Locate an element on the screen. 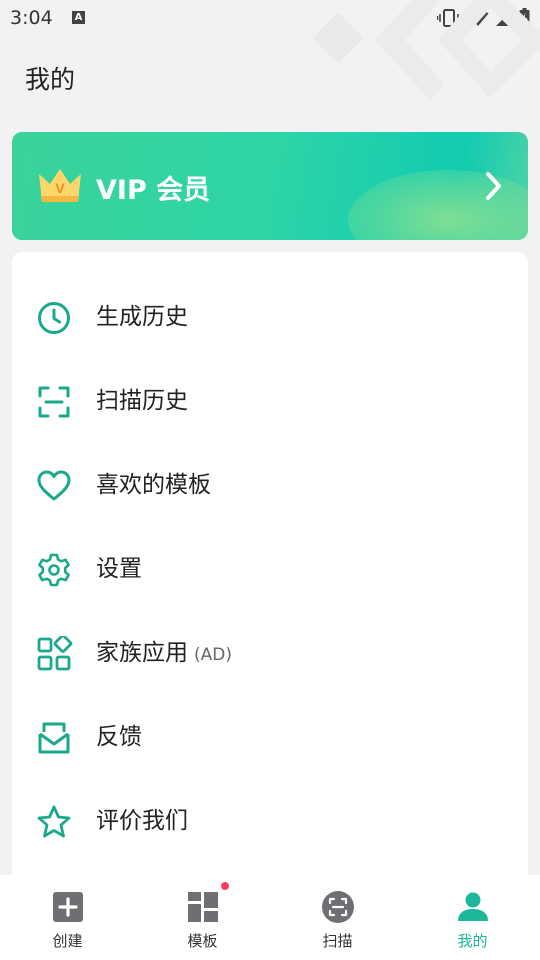 This screenshot has height=960, width=540. page-title: 我的 is located at coordinates (50, 79).